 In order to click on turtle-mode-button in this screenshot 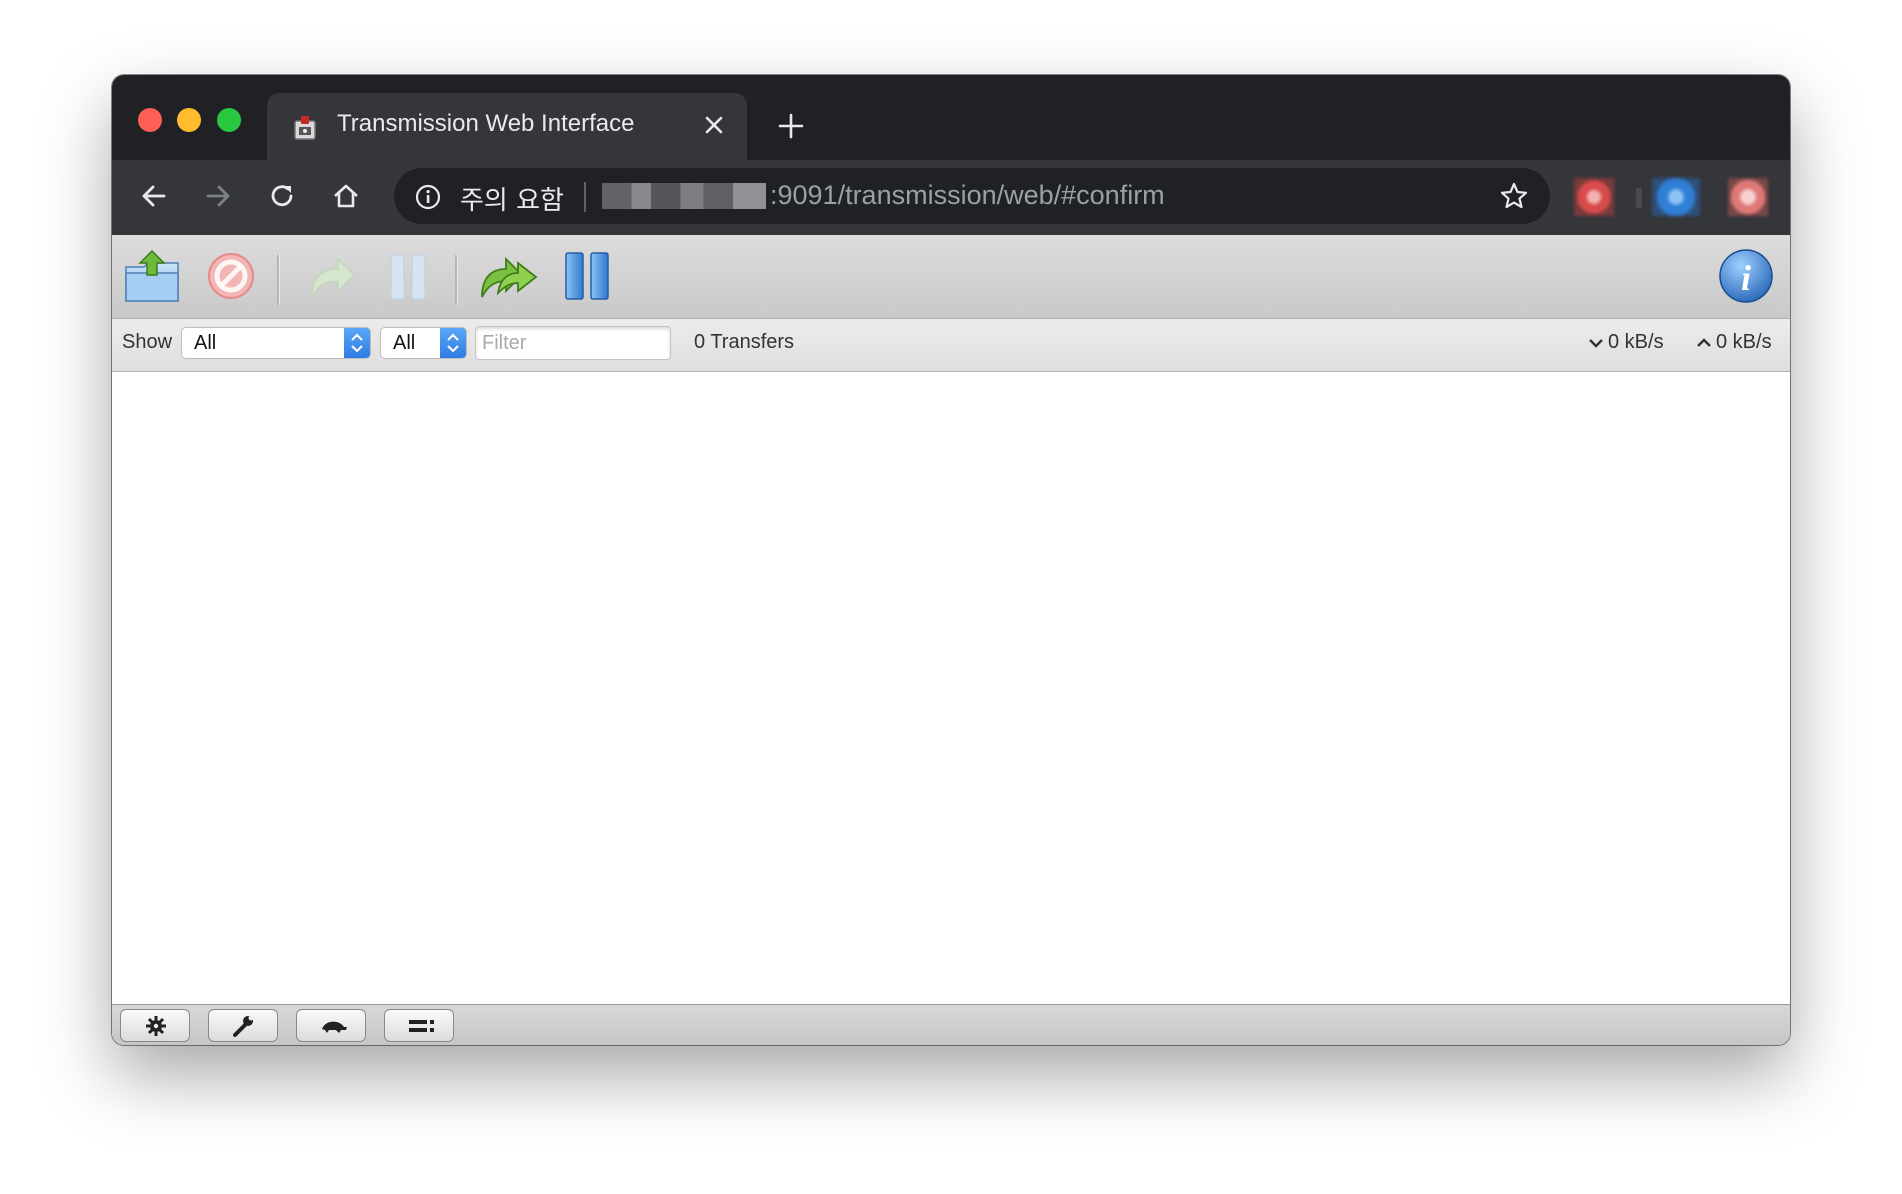, I will do `click(331, 1025)`.